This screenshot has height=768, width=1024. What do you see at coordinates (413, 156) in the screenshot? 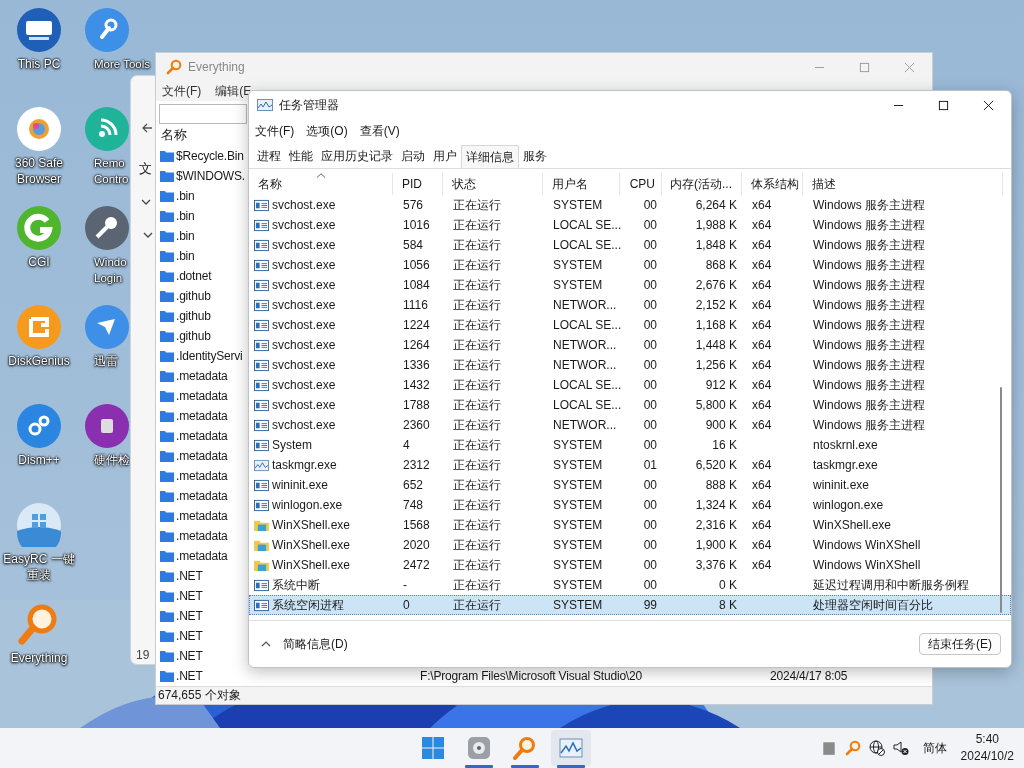
I see `tab: 启动` at bounding box center [413, 156].